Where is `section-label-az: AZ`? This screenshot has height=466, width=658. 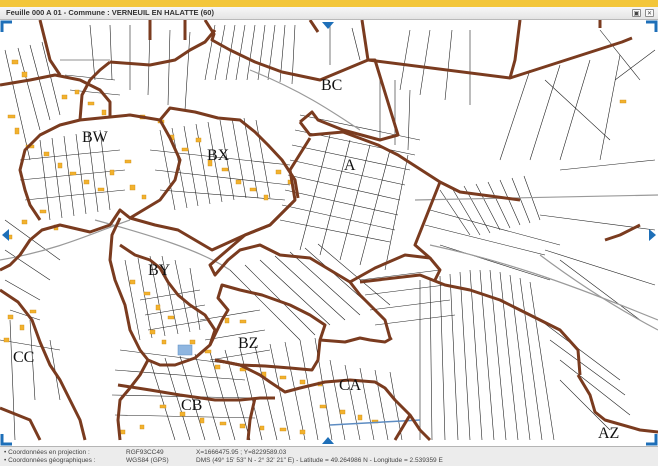
section-label-az: AZ is located at coordinates (608, 433).